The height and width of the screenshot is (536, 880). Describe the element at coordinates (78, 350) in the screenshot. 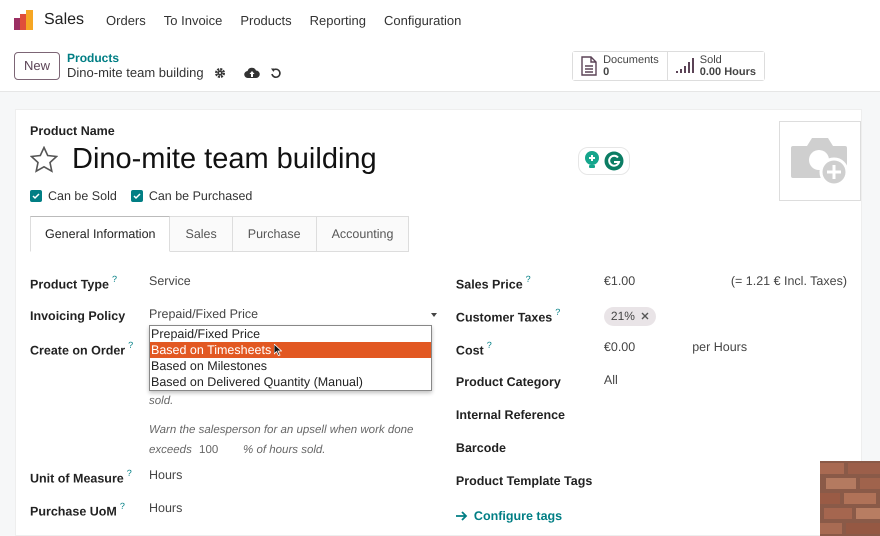

I see `field-label: Create on Order` at that location.